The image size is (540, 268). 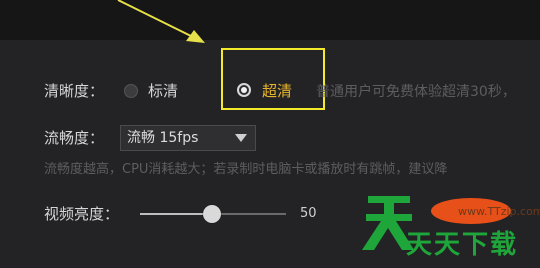 What do you see at coordinates (499, 211) in the screenshot?
I see `watermark-url: www.TTzip.com` at bounding box center [499, 211].